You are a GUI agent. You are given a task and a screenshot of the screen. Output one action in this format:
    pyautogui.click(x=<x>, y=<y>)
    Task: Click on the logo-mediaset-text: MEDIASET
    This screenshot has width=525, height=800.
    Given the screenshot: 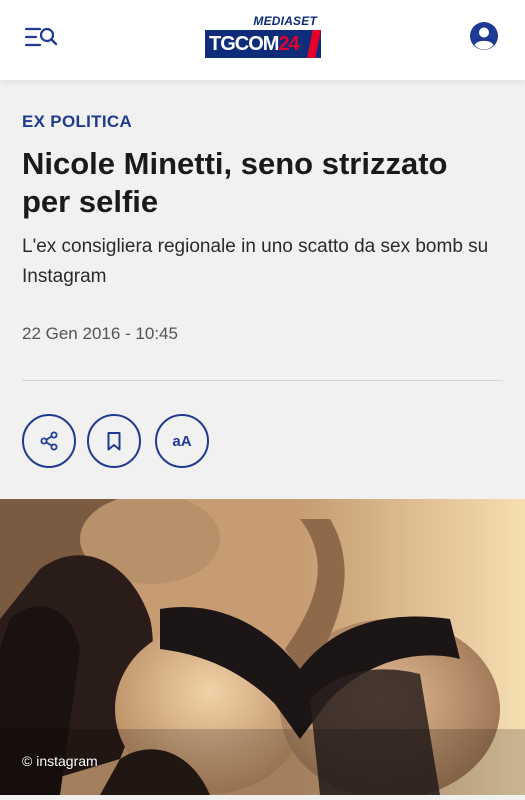 What is the action you would take?
    pyautogui.click(x=285, y=21)
    